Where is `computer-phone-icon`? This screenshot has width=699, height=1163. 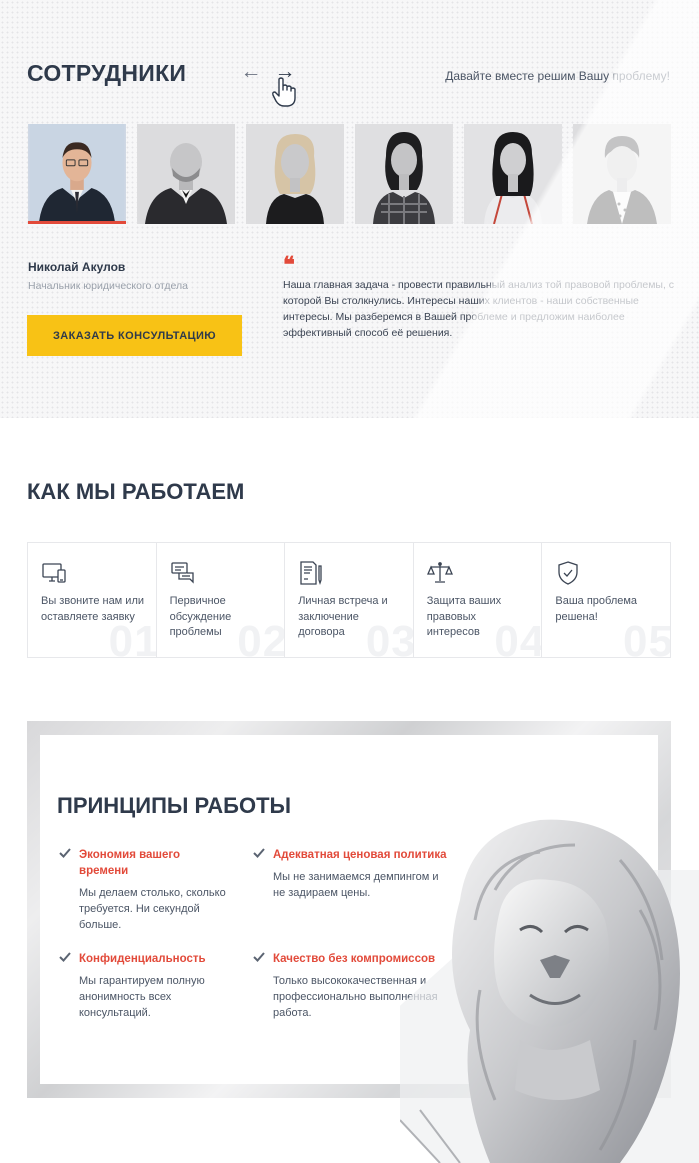 computer-phone-icon is located at coordinates (54, 573).